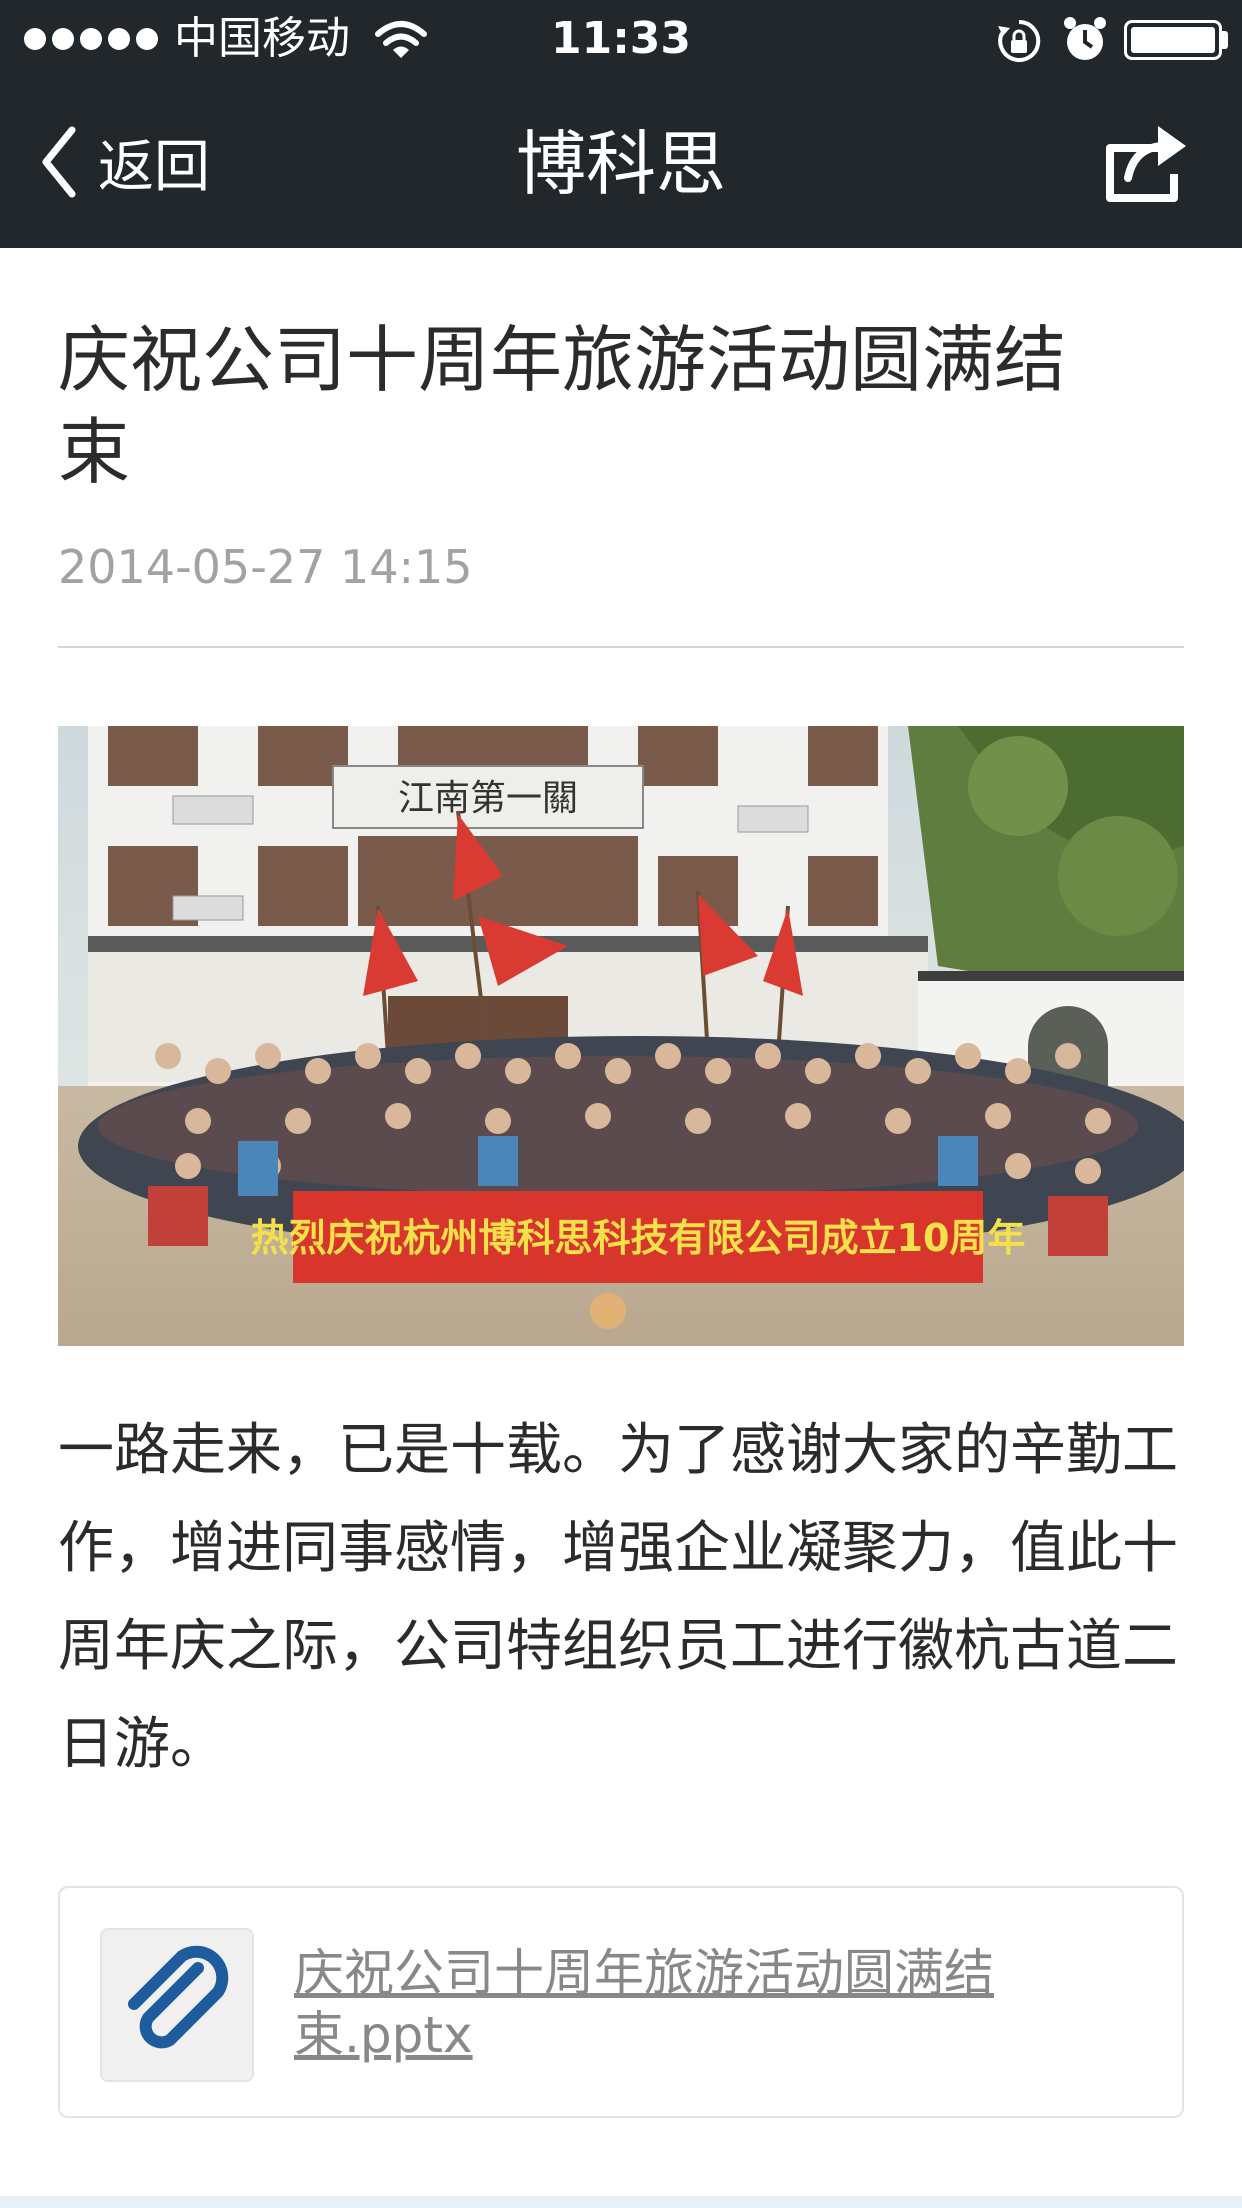 The width and height of the screenshot is (1242, 2208). What do you see at coordinates (488, 798) in the screenshot?
I see `building-sign: 江南第一關` at bounding box center [488, 798].